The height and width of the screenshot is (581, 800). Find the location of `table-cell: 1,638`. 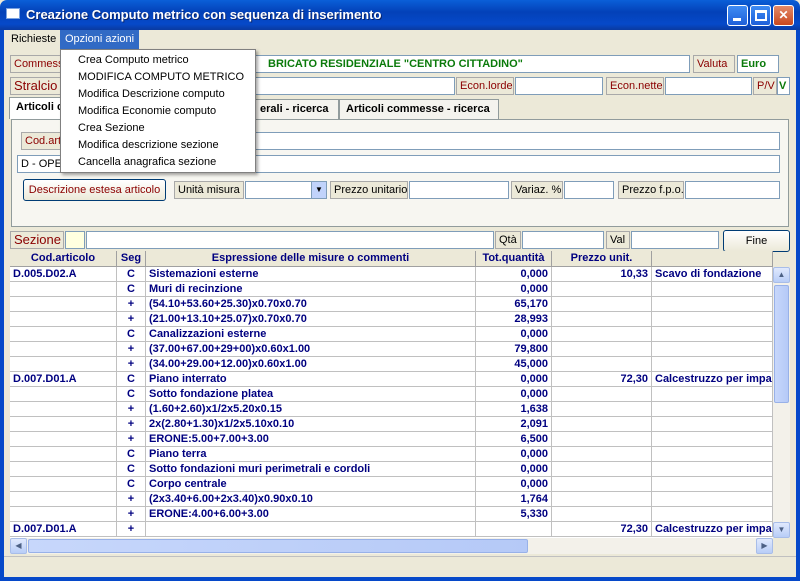

table-cell: 1,638 is located at coordinates (514, 409).